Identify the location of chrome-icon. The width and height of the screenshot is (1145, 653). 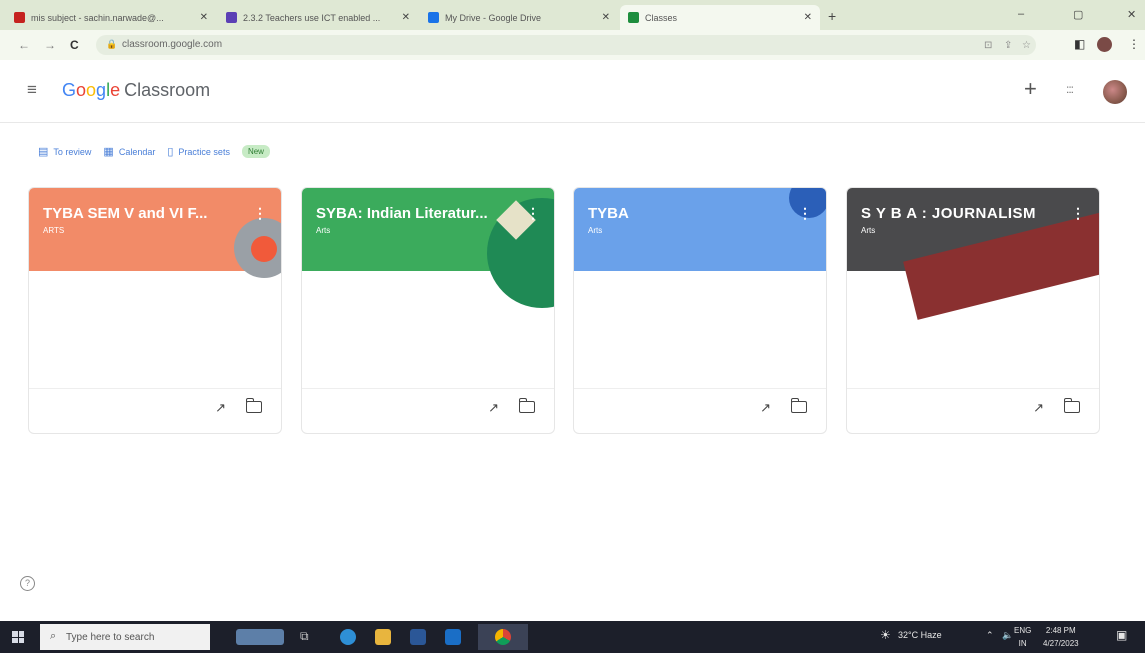
(503, 637).